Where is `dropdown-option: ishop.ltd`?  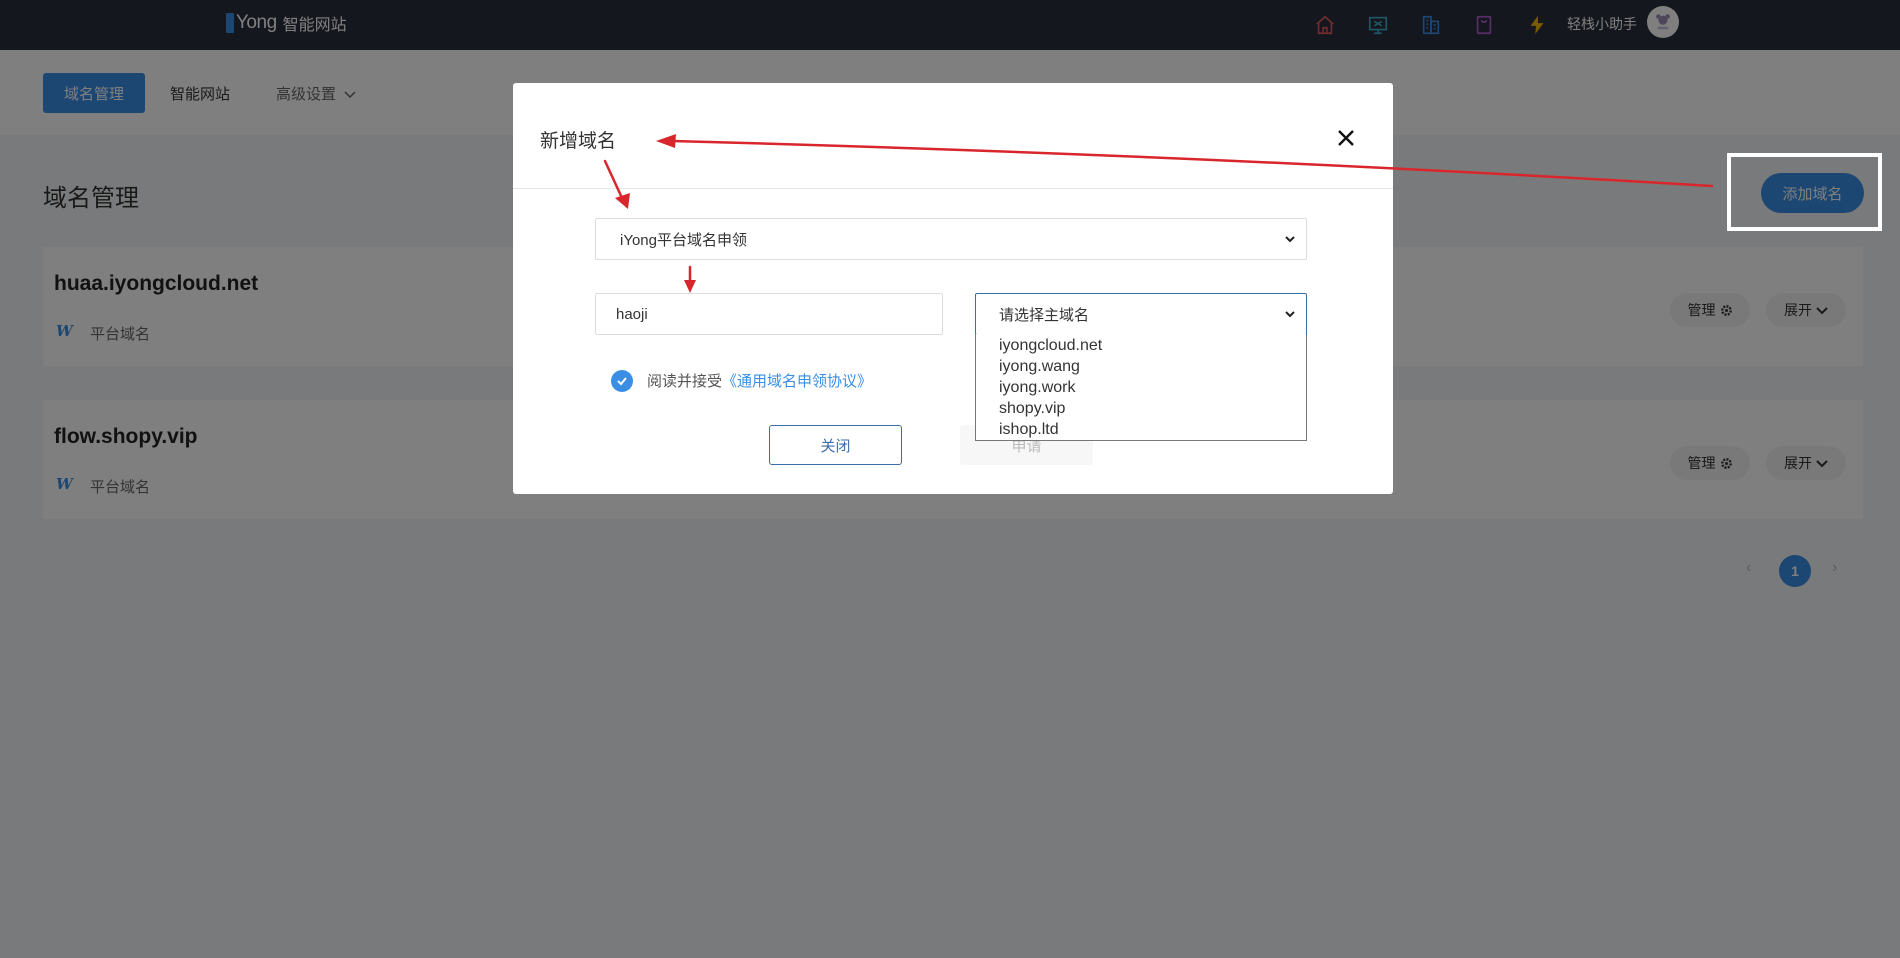
dropdown-option: ishop.ltd is located at coordinates (1141, 429).